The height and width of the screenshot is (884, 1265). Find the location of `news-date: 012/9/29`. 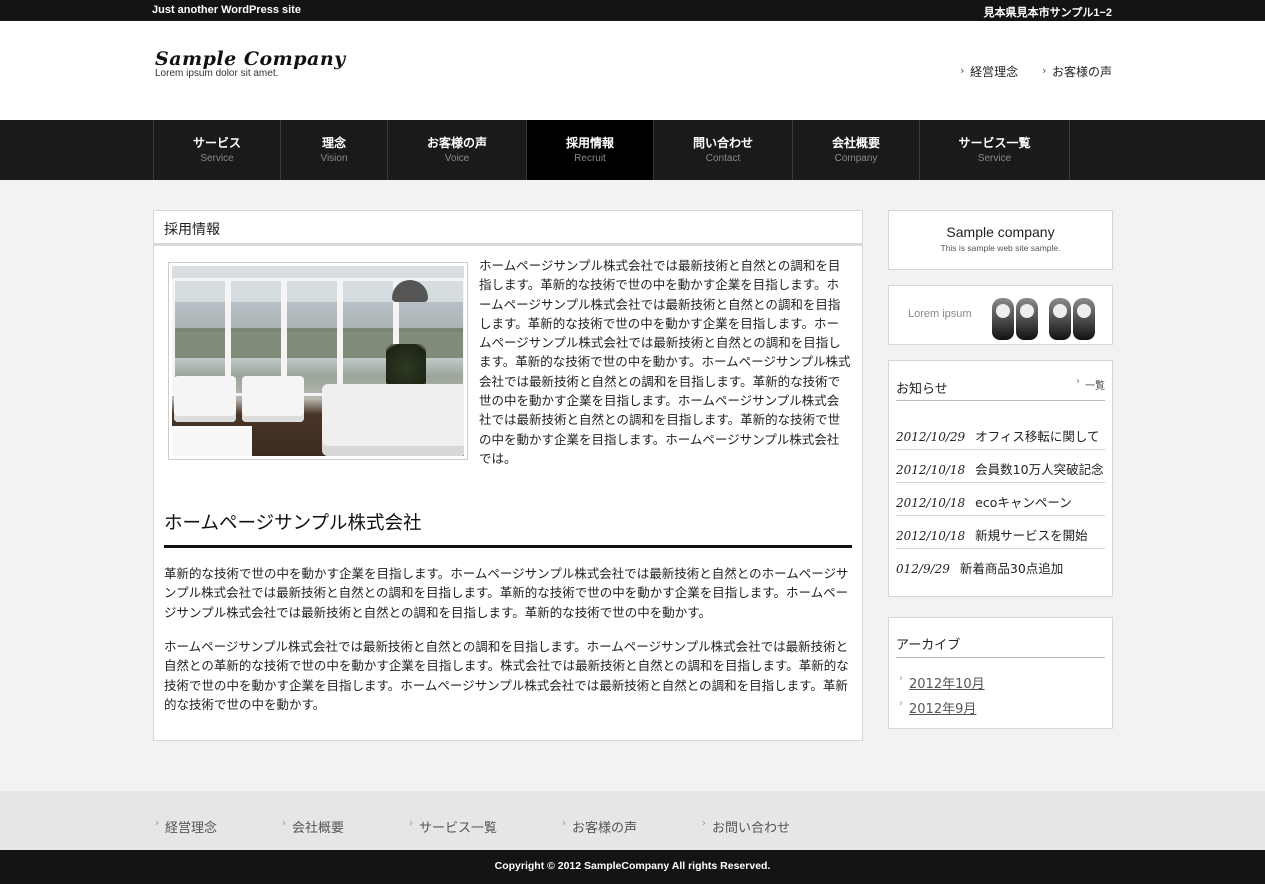

news-date: 012/9/29 is located at coordinates (923, 569).